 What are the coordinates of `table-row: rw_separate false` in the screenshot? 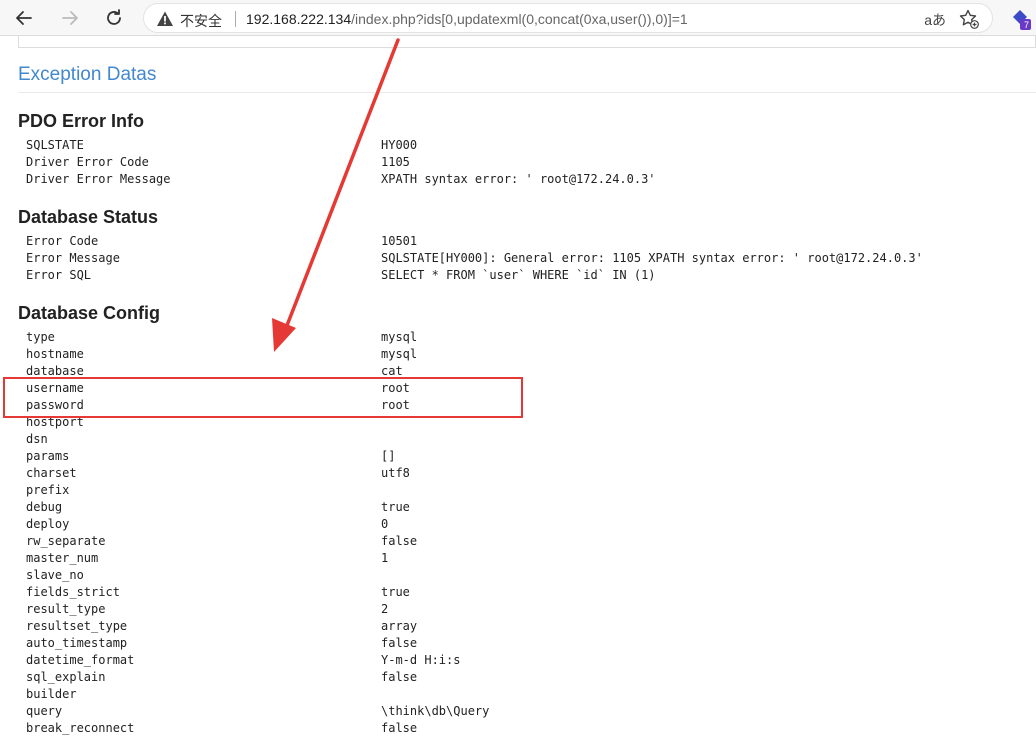 It's located at (526, 541).